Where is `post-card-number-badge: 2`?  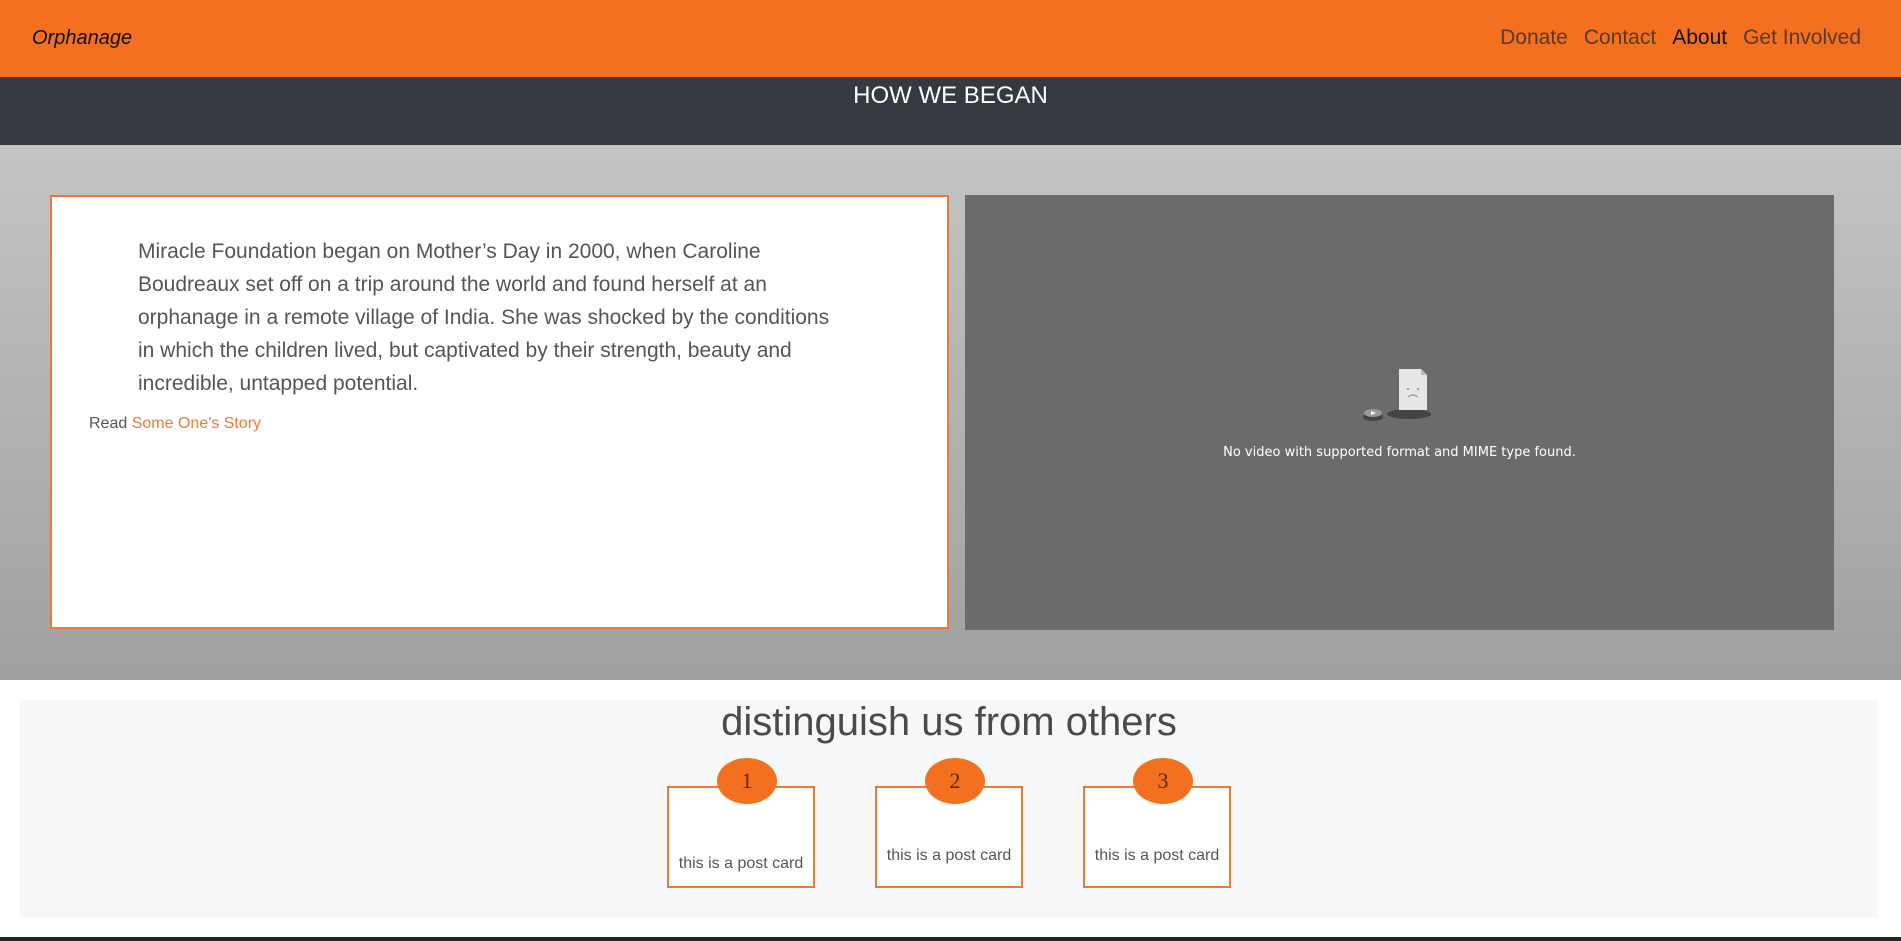 post-card-number-badge: 2 is located at coordinates (955, 781).